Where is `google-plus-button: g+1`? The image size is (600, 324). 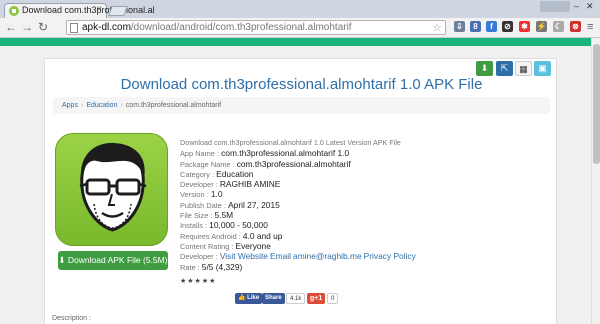
google-plus-button: g+1 is located at coordinates (316, 298).